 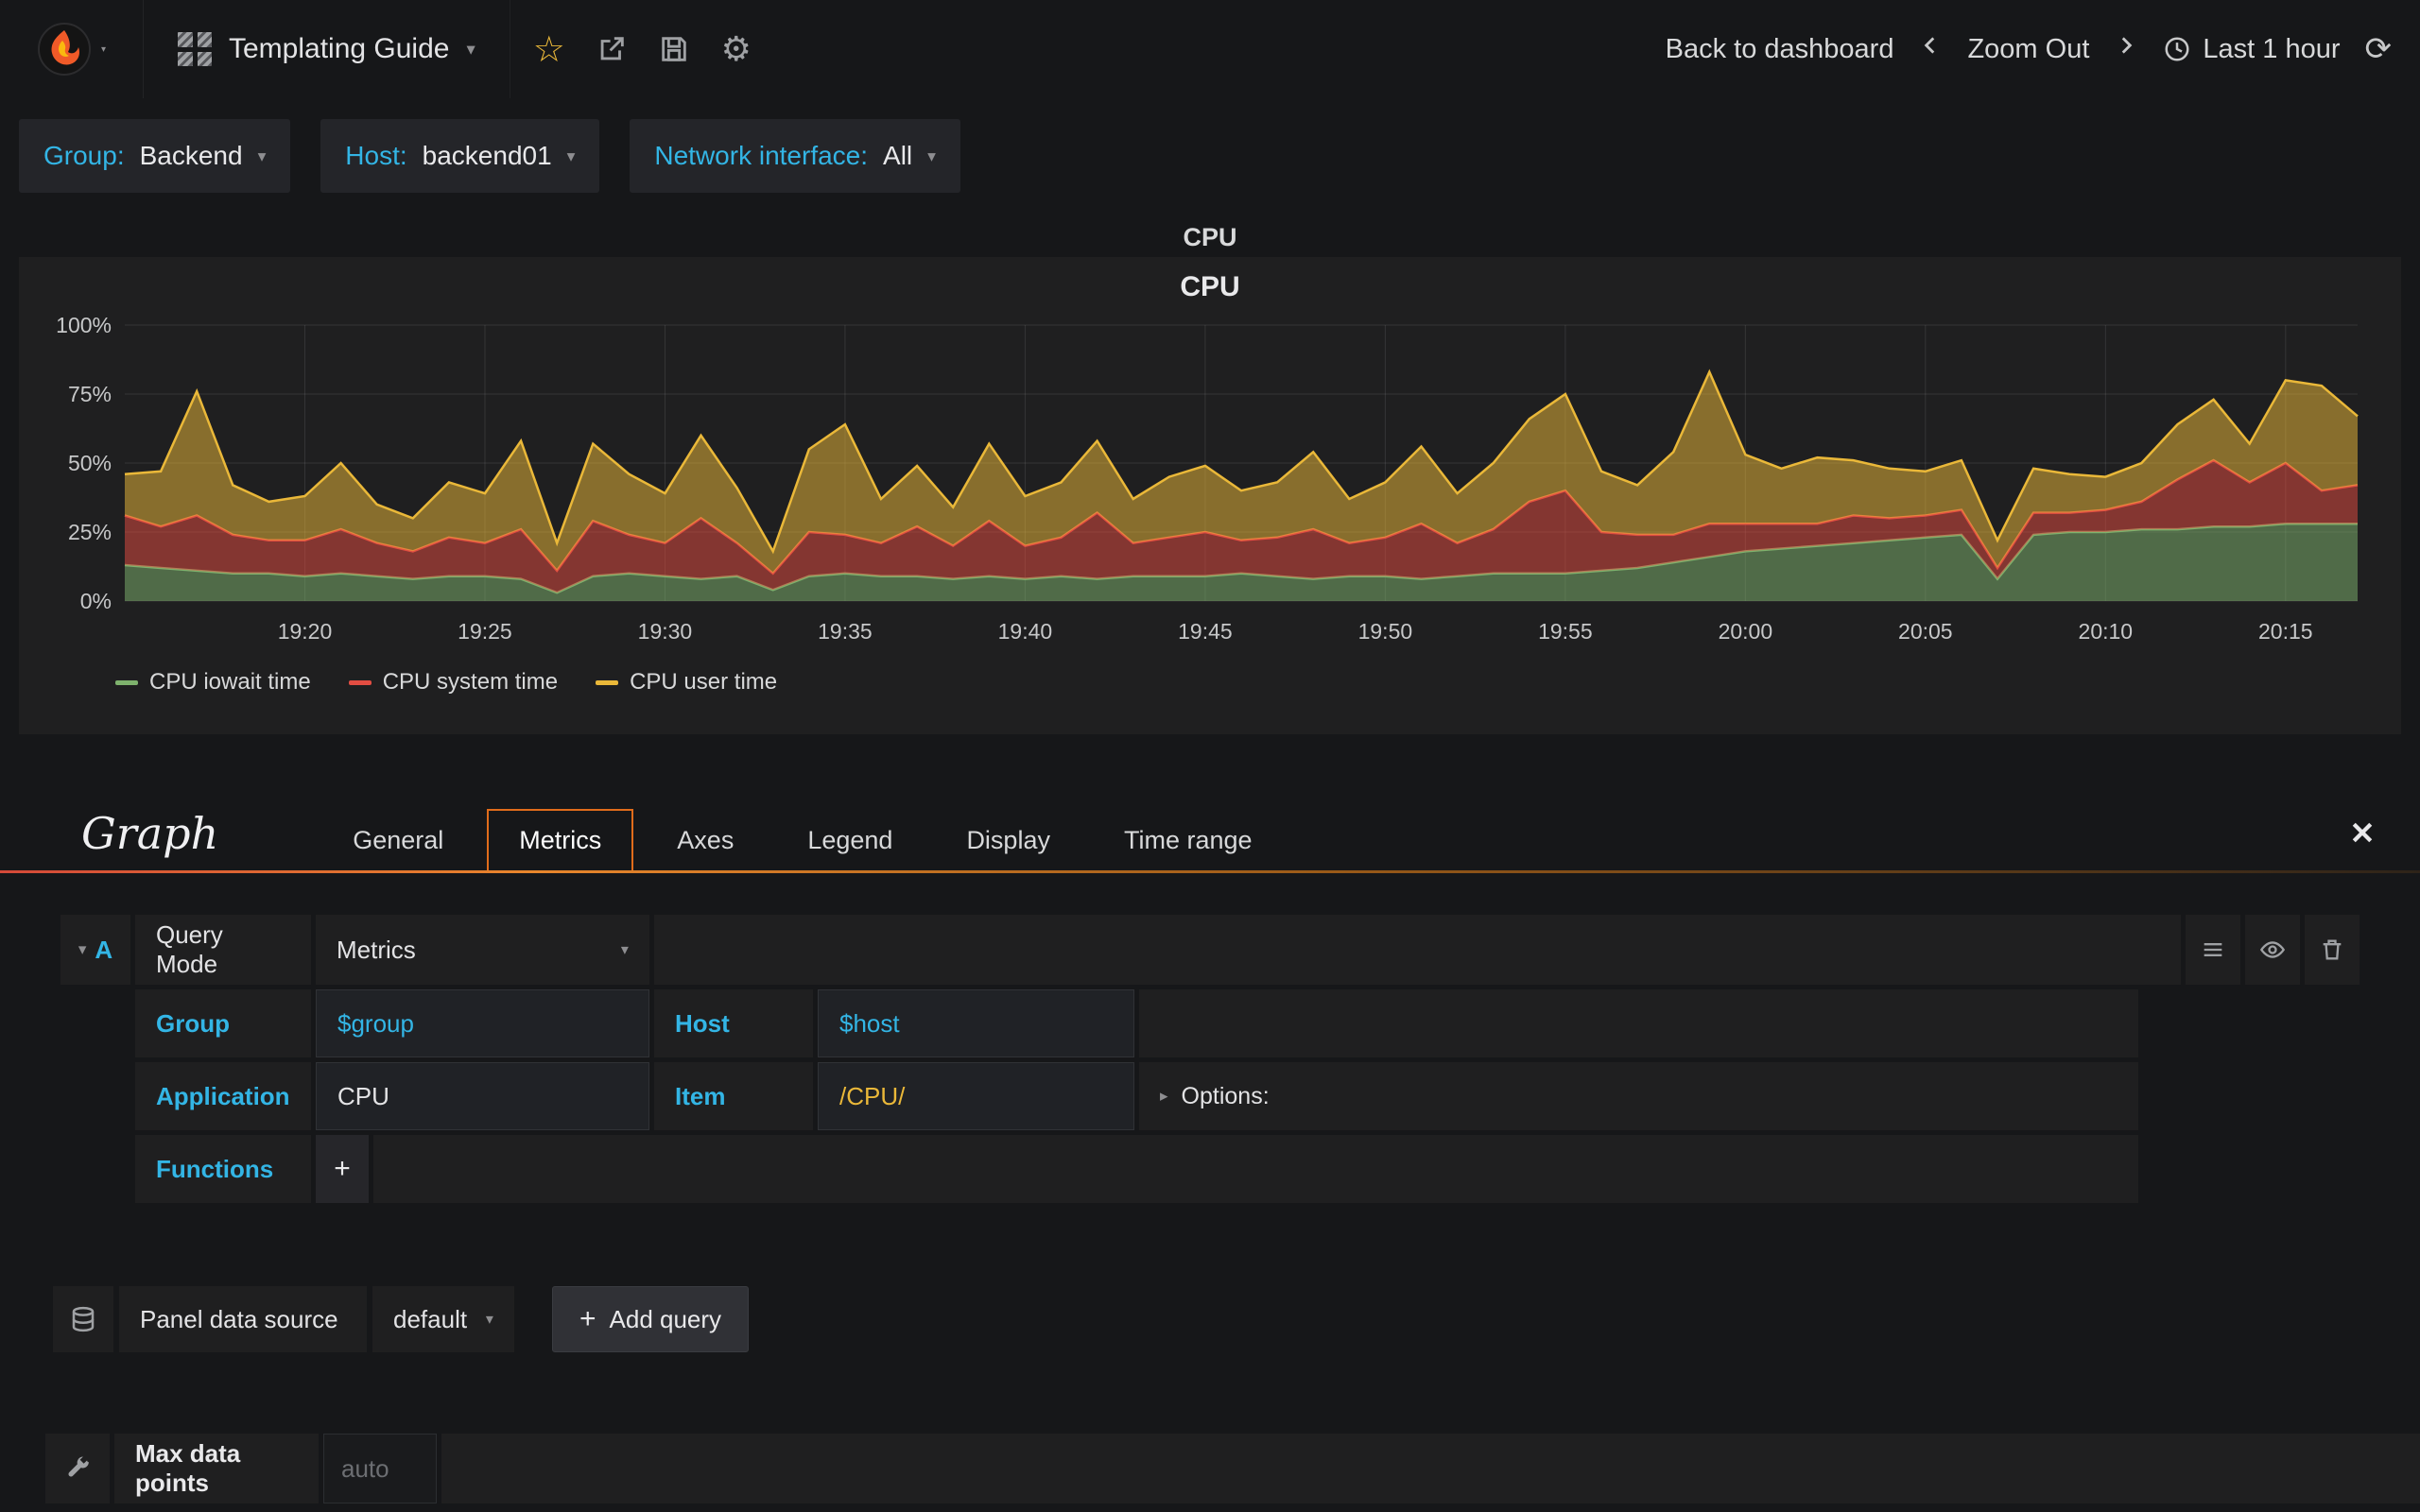 What do you see at coordinates (704, 682) in the screenshot?
I see `legend-label: CPU user time` at bounding box center [704, 682].